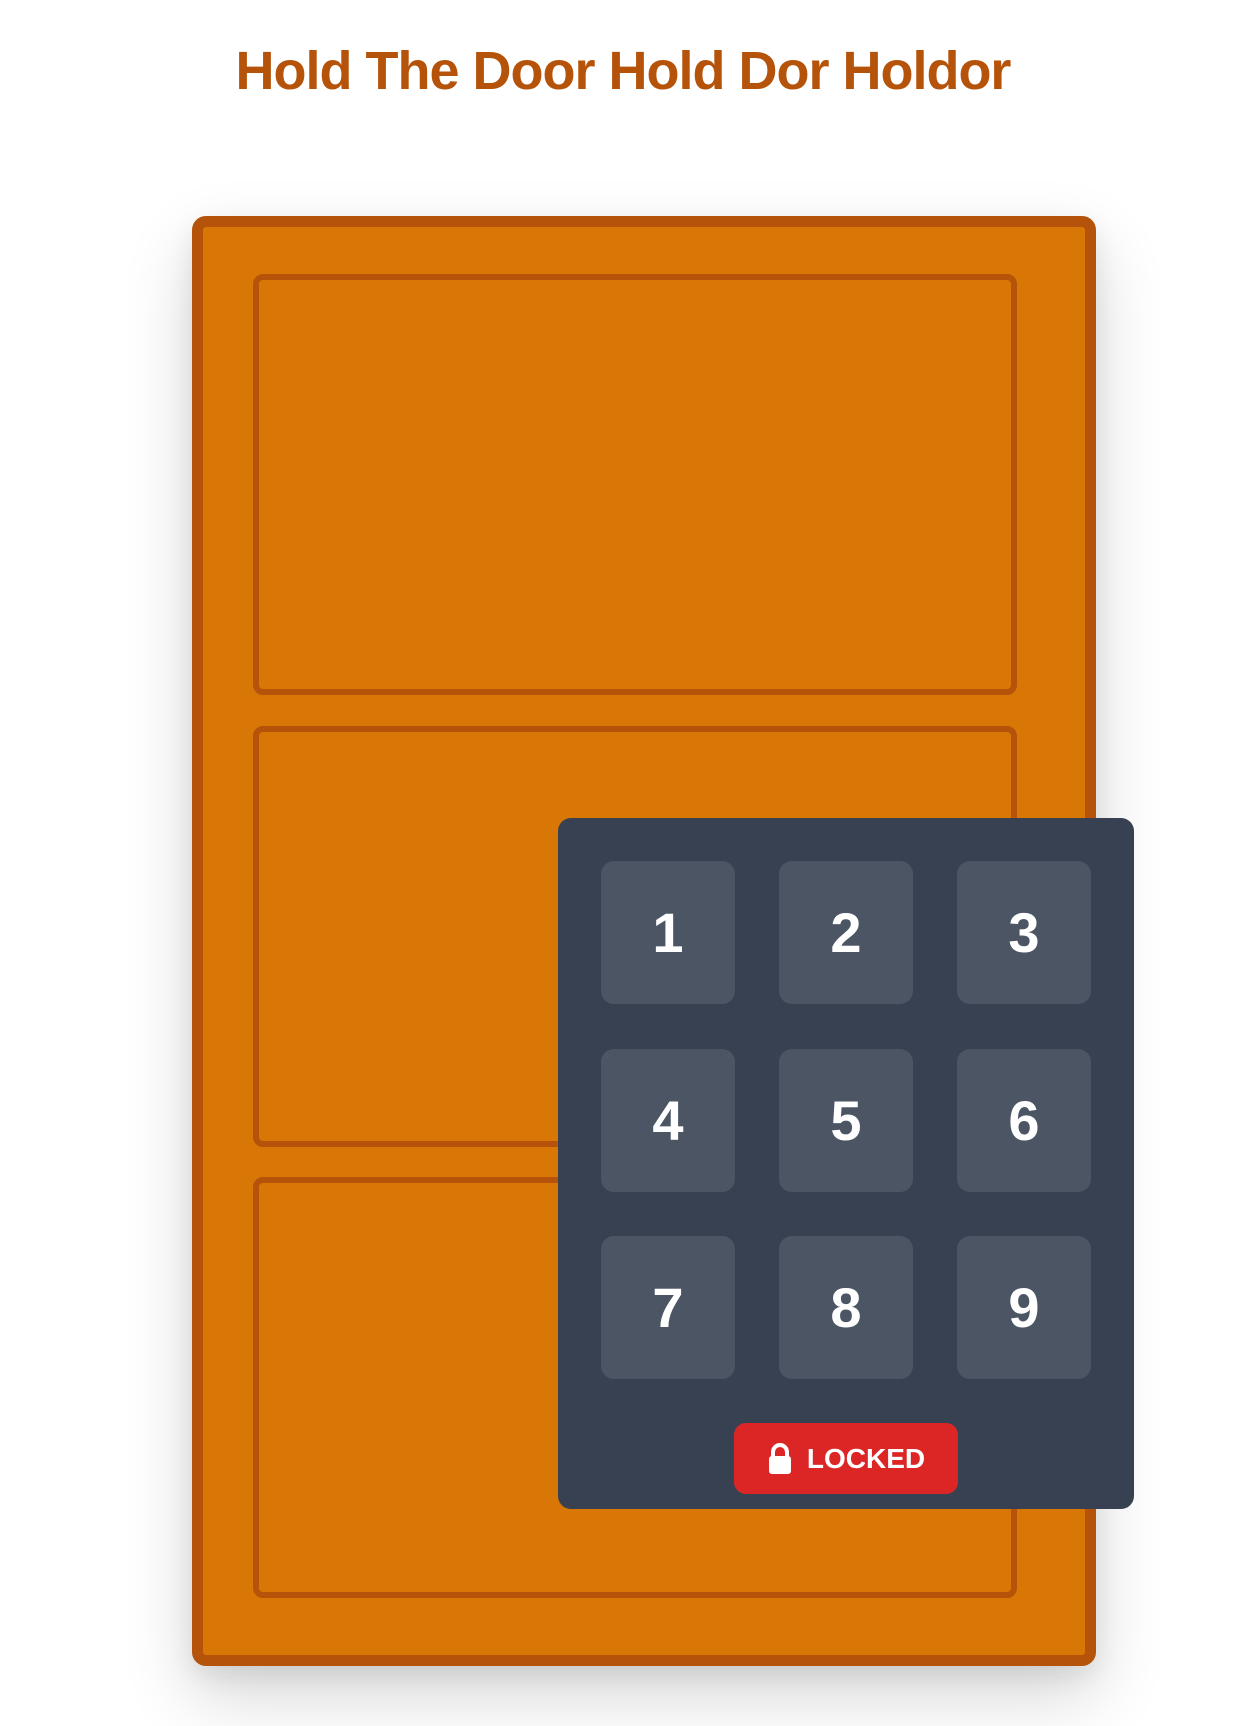  I want to click on key-1: 1, so click(668, 932).